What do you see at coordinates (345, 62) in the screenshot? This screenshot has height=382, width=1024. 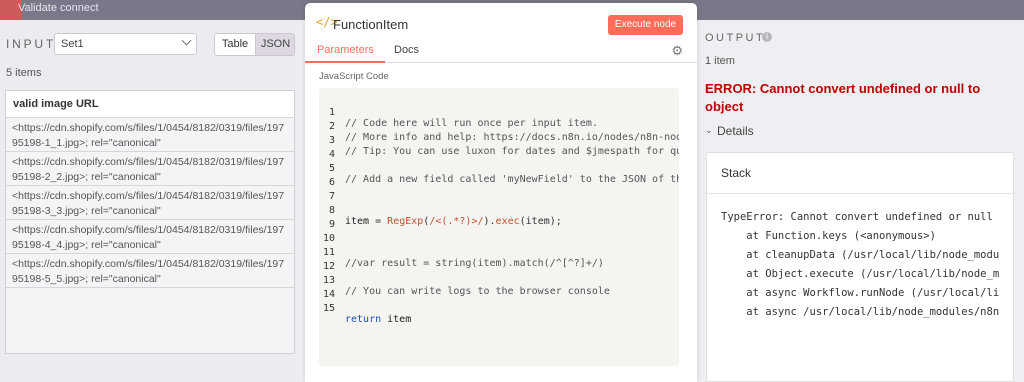 I see `active-tab-indicator` at bounding box center [345, 62].